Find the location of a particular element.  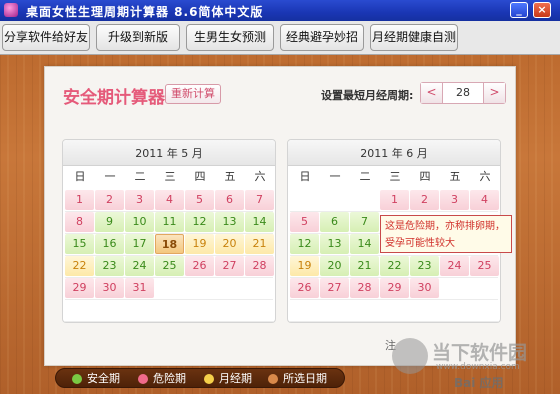

danger-dot-icon is located at coordinates (143, 379).